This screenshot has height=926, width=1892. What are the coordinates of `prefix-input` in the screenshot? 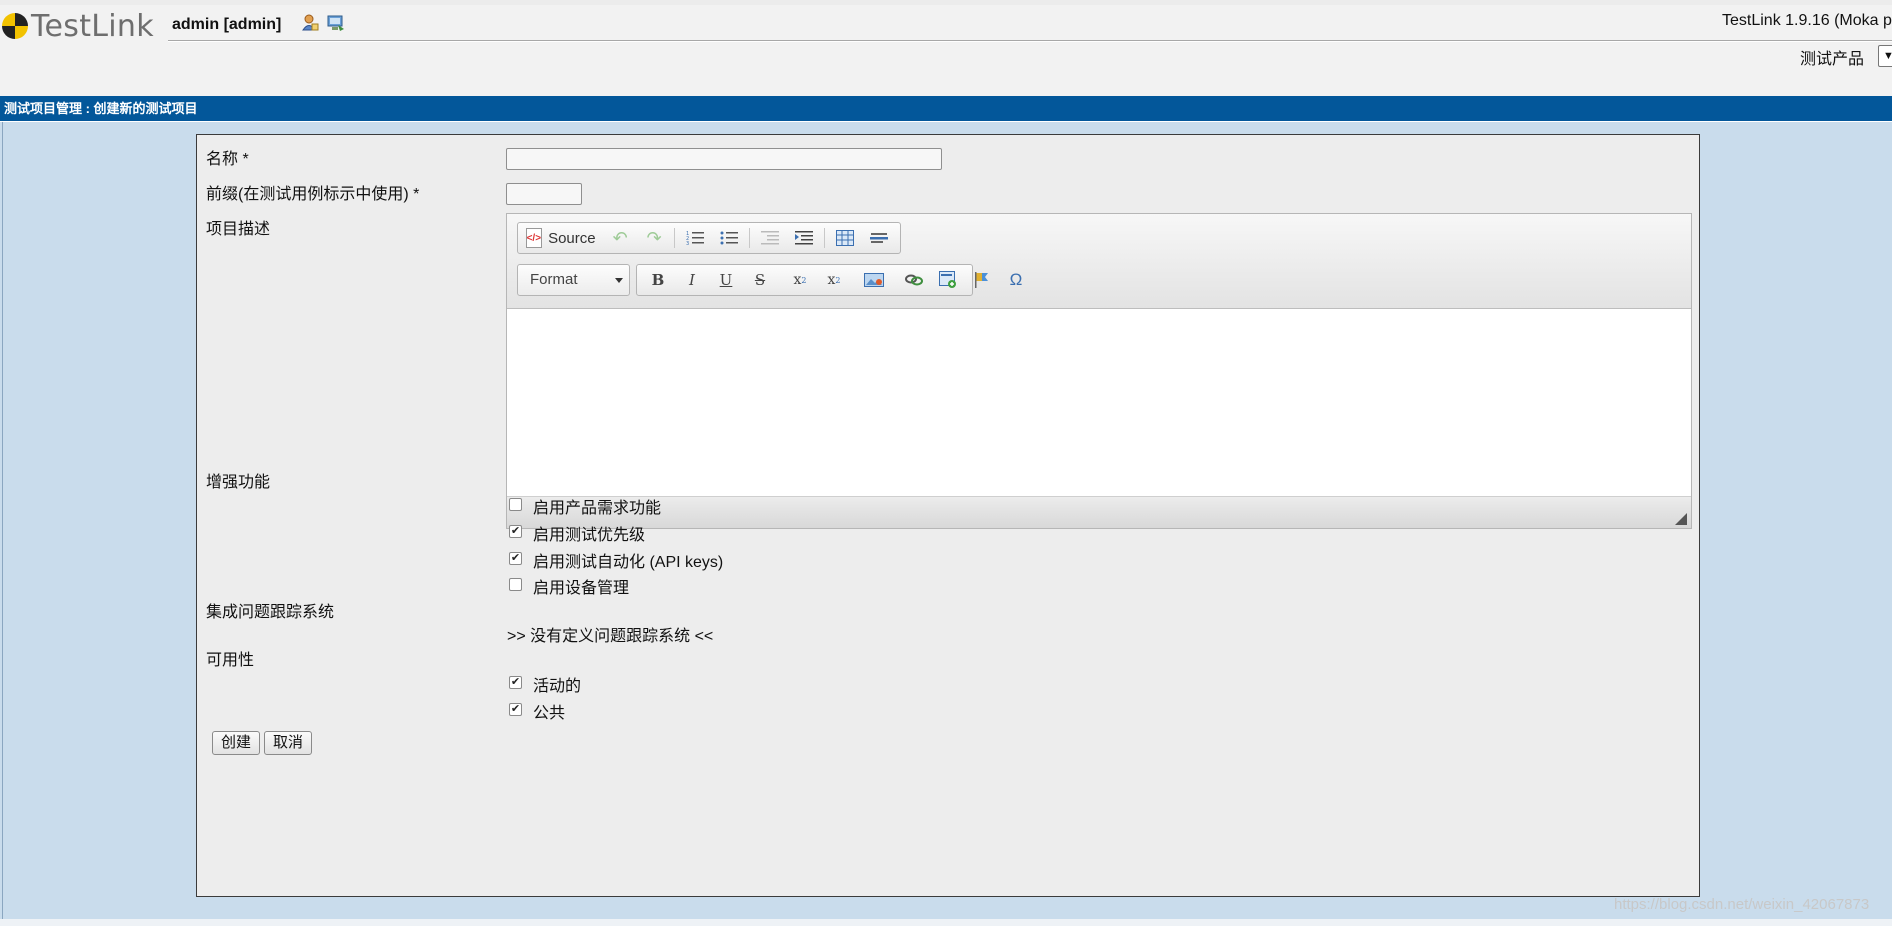 It's located at (544, 194).